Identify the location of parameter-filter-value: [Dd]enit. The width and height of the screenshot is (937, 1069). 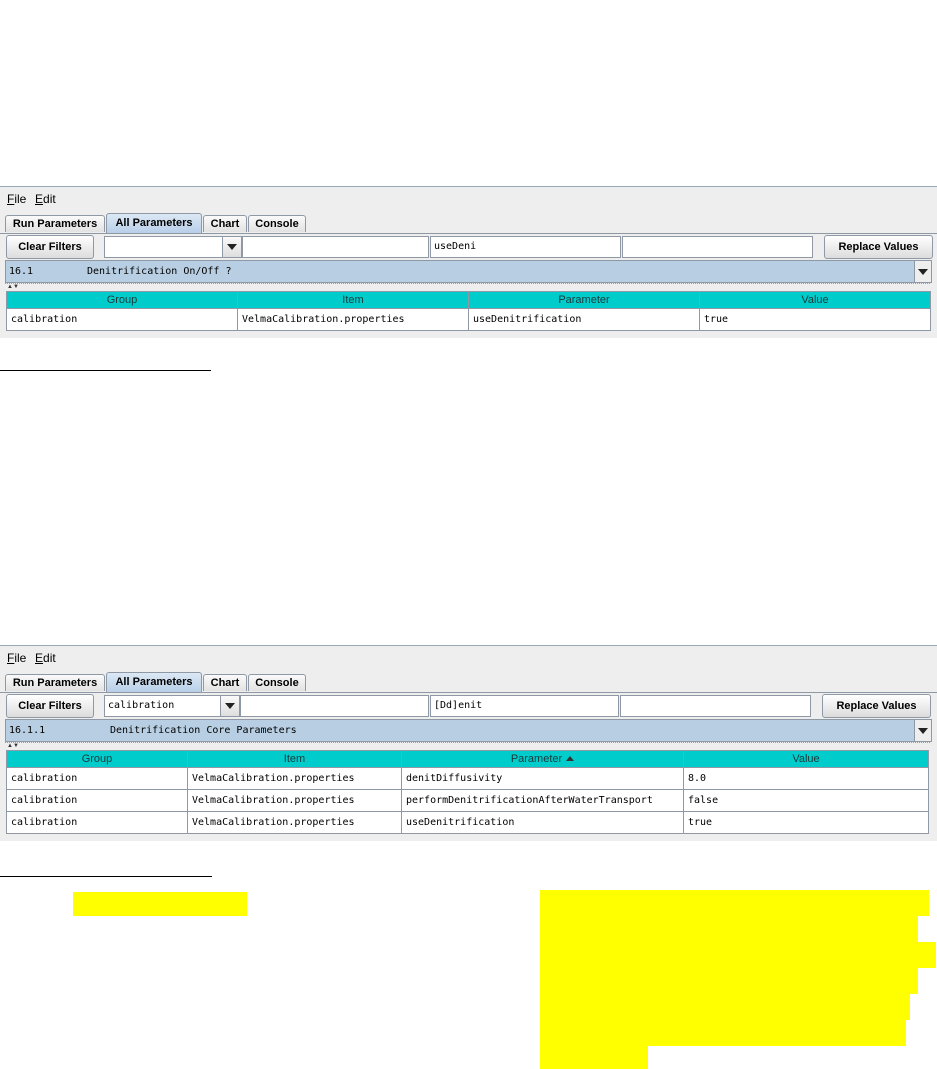
(458, 705).